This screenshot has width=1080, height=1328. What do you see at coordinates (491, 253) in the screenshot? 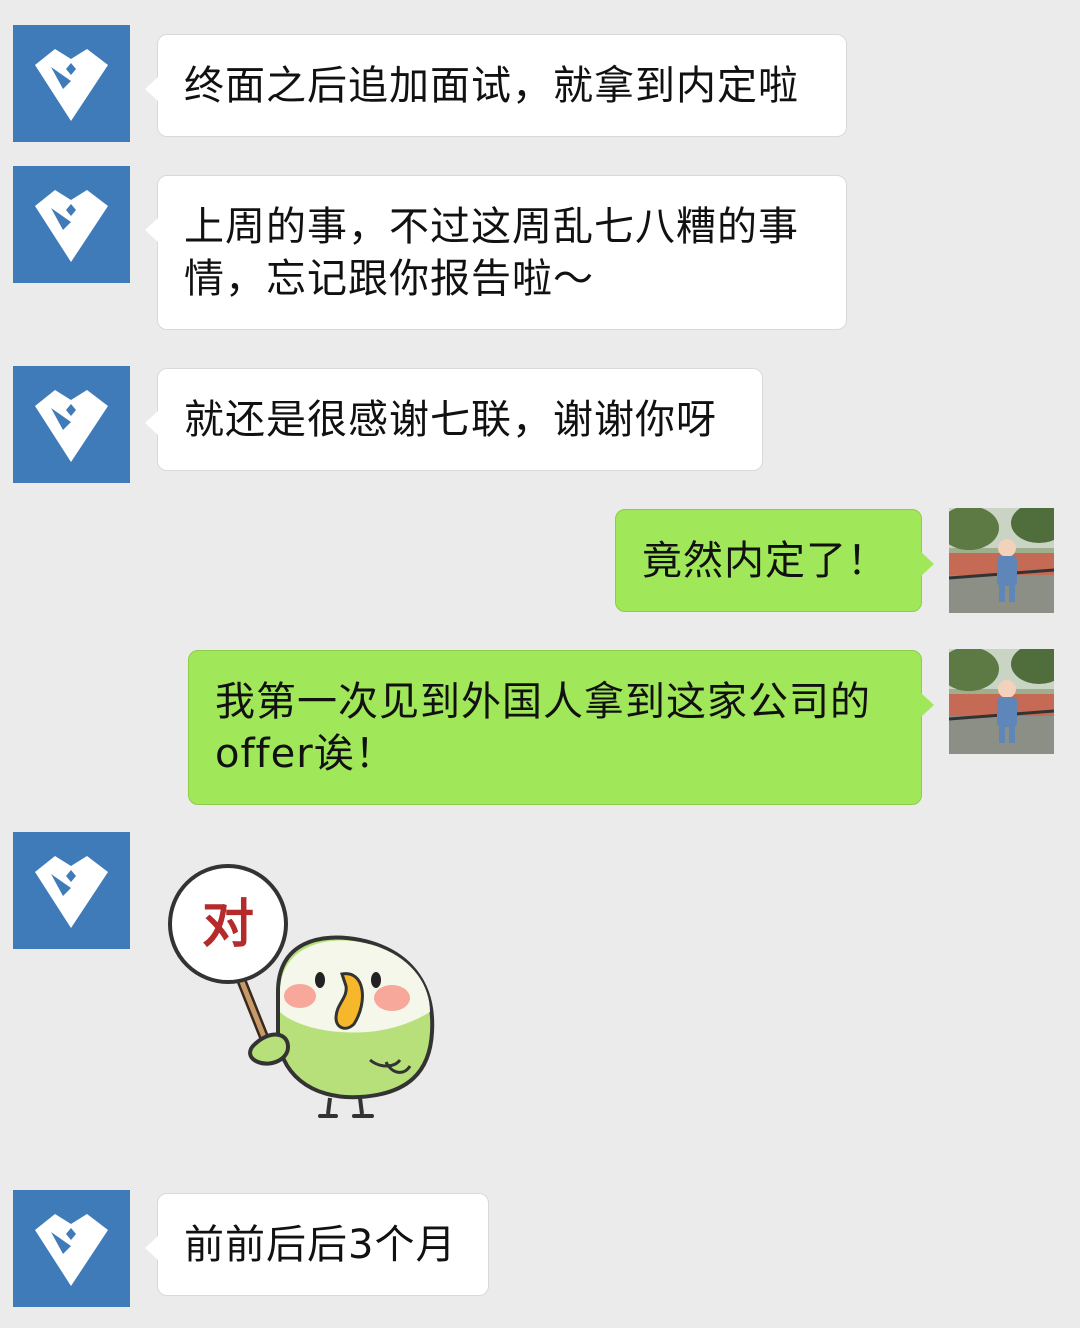
I see `message-text: 上周的事，不过这周乱七八糟的事情，忘记跟你报告啦～` at bounding box center [491, 253].